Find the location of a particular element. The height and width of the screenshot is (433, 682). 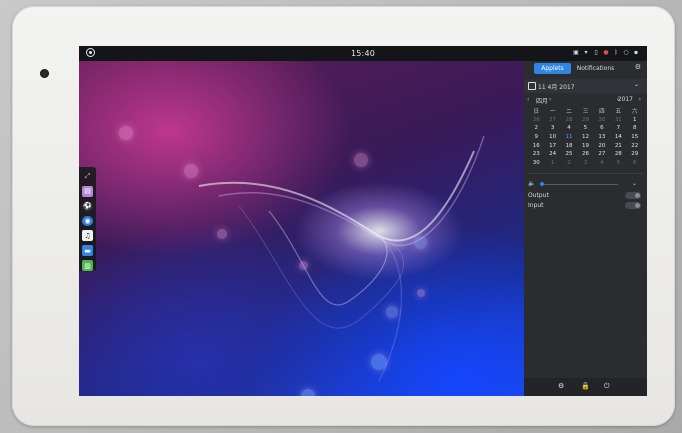

front-camera is located at coordinates (44, 73).